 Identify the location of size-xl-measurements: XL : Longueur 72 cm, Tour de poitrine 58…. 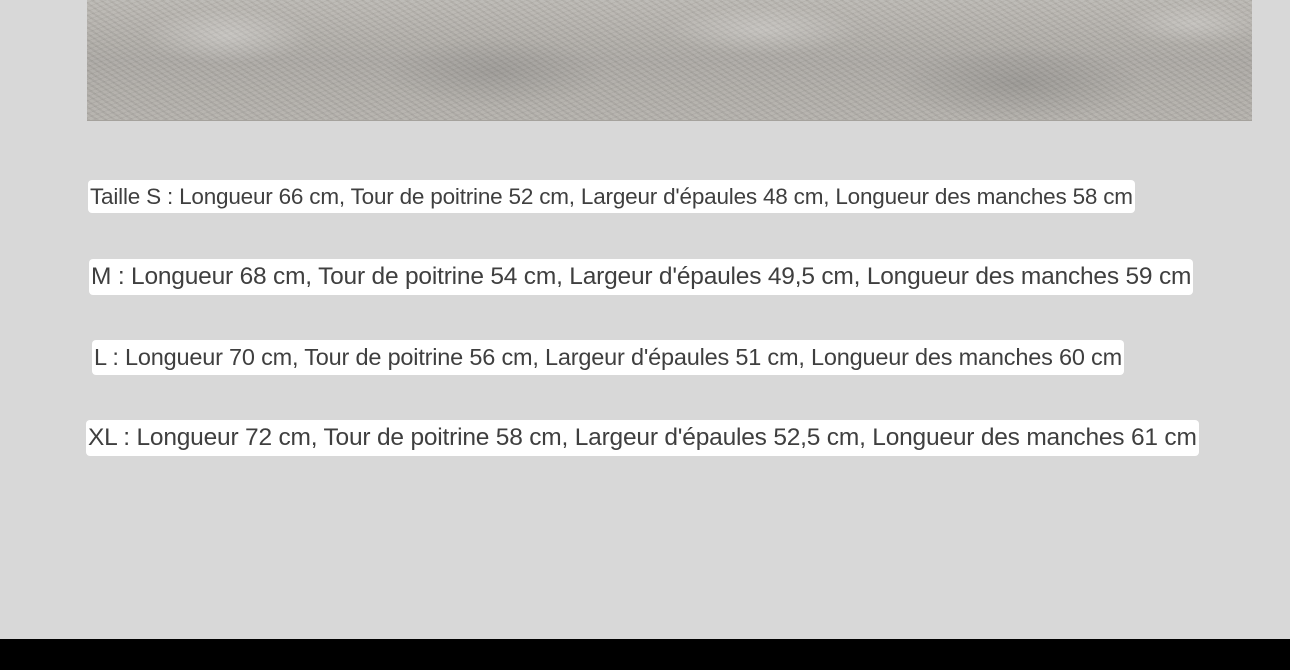
(642, 438).